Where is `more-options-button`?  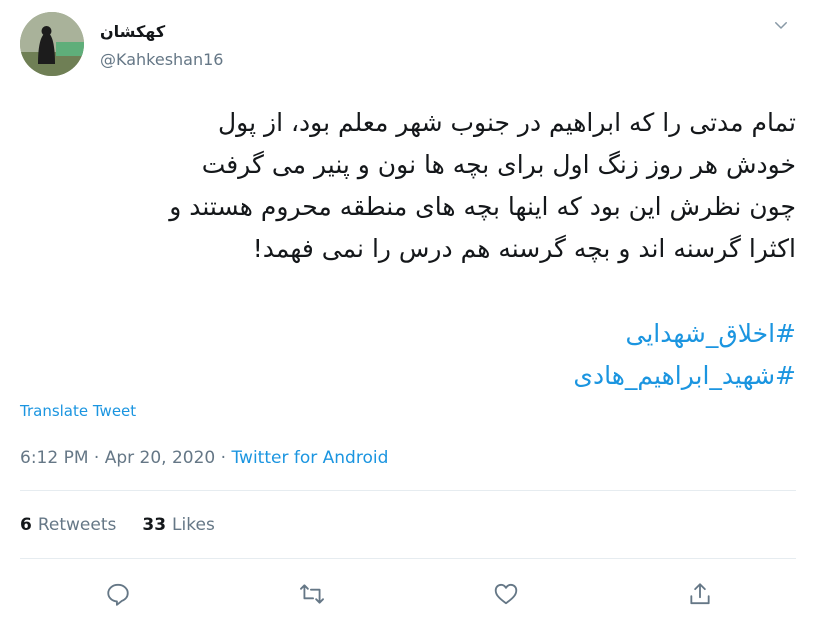 more-options-button is located at coordinates (781, 25).